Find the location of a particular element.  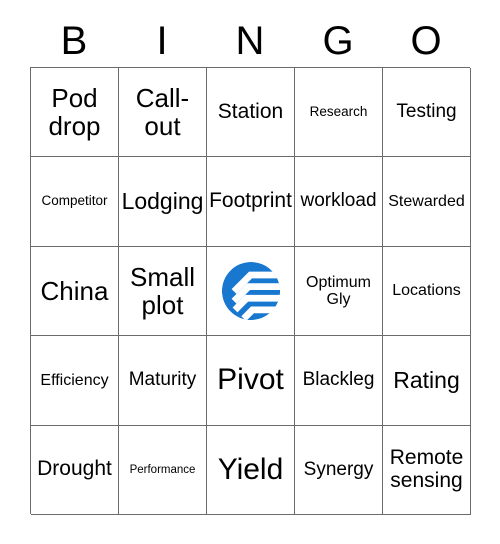

bingo-square-label: Call-out is located at coordinates (162, 112).